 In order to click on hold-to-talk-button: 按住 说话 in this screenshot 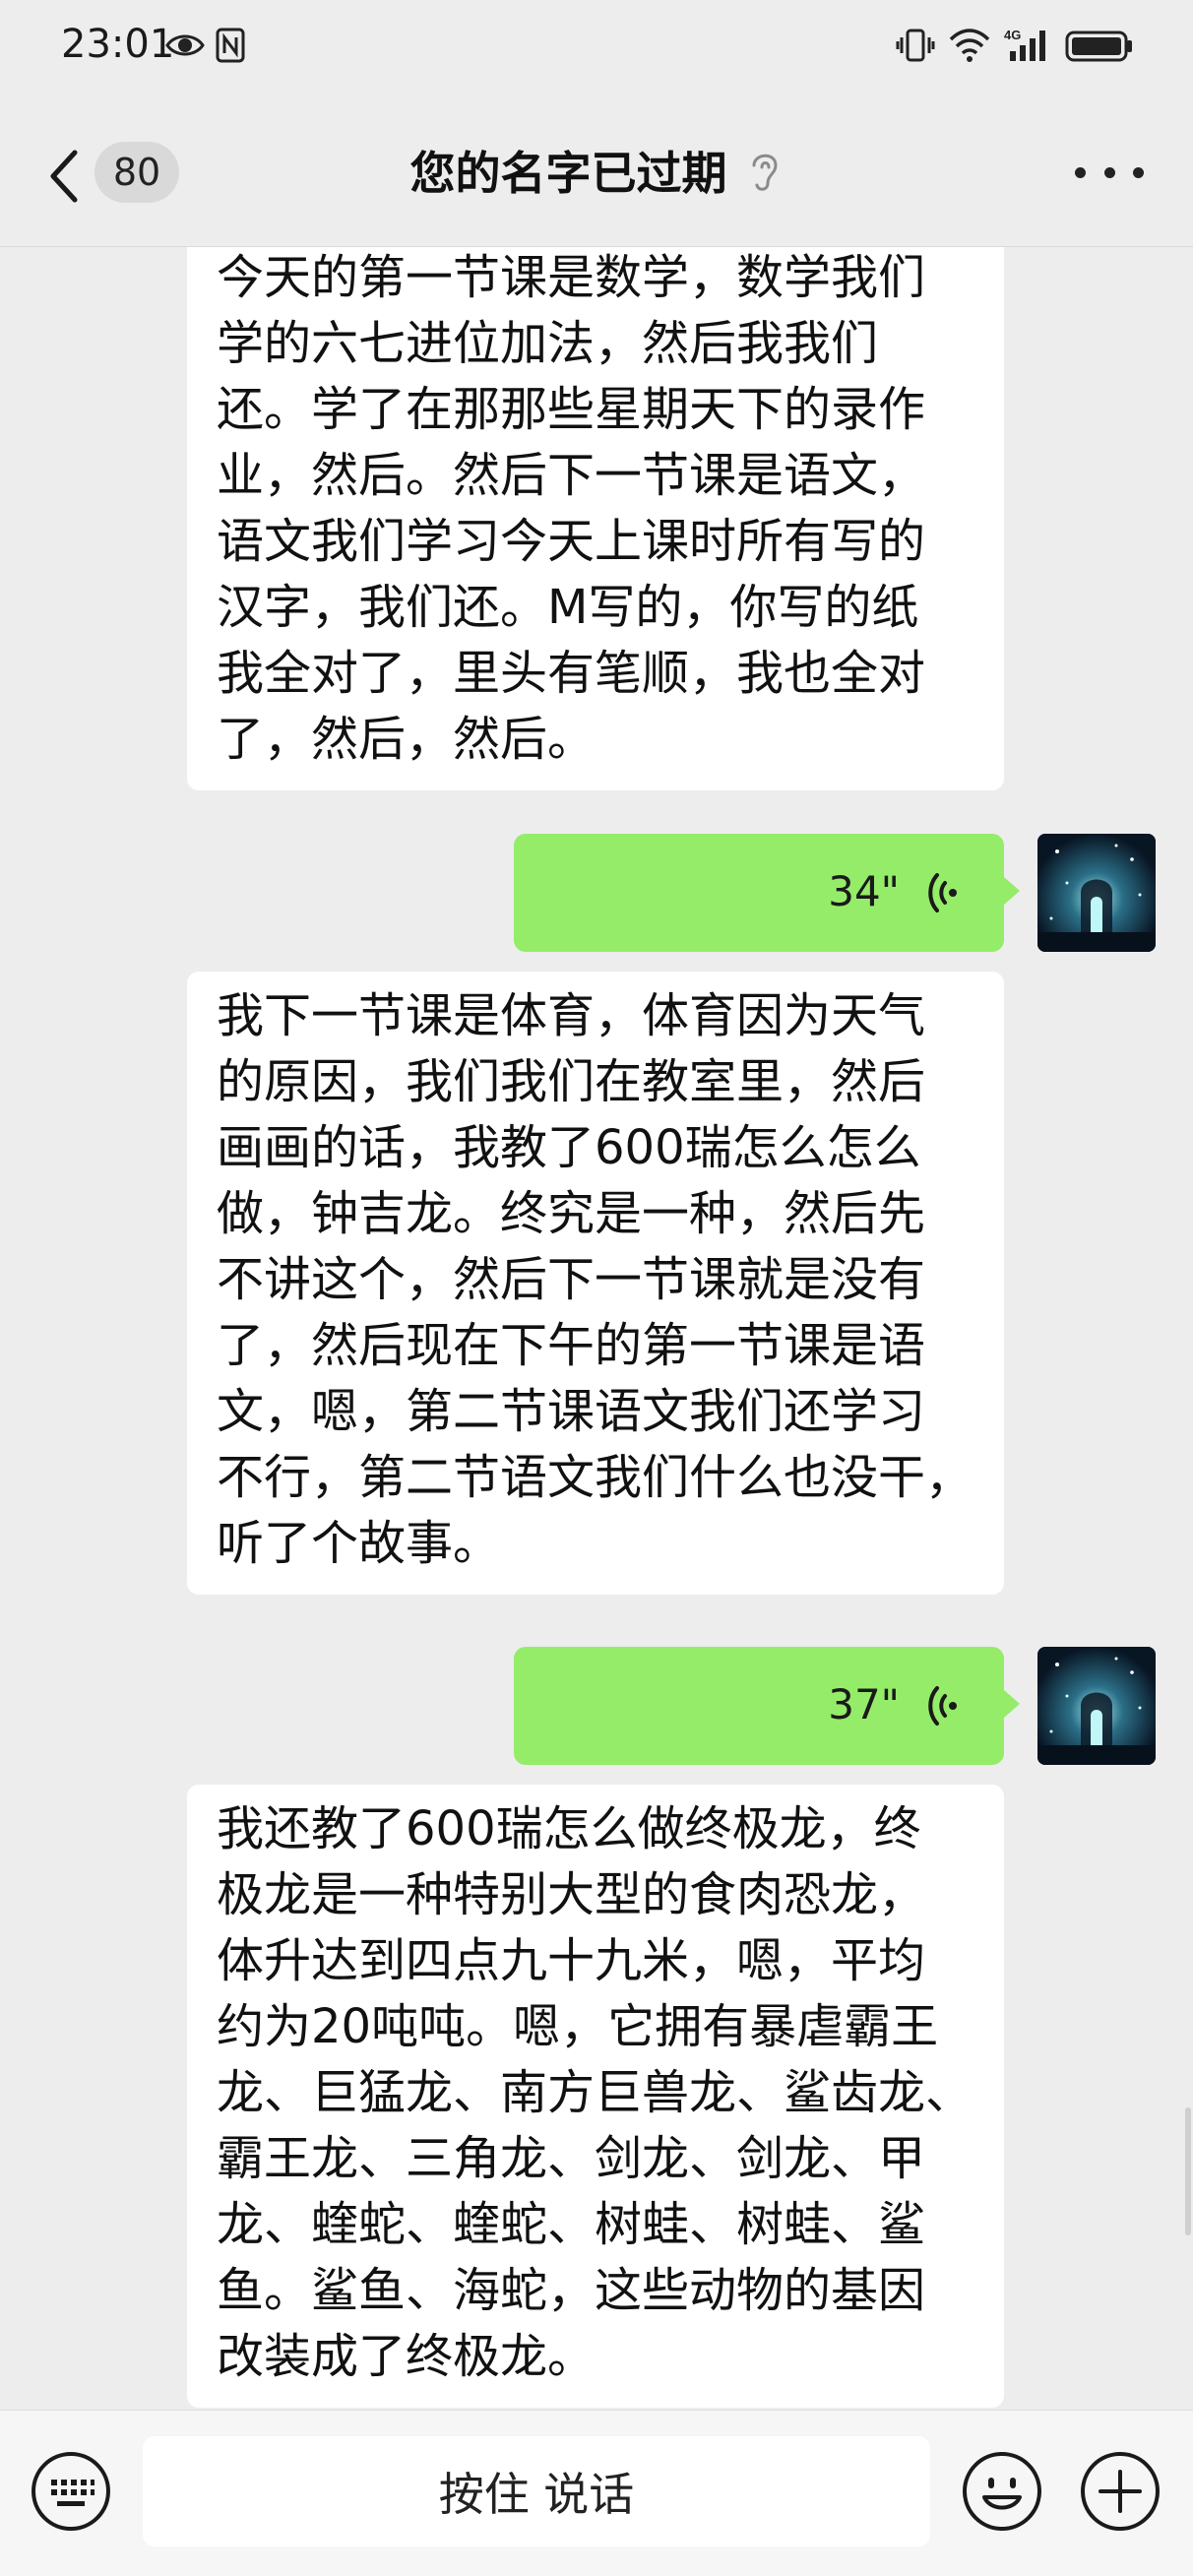, I will do `click(536, 2491)`.